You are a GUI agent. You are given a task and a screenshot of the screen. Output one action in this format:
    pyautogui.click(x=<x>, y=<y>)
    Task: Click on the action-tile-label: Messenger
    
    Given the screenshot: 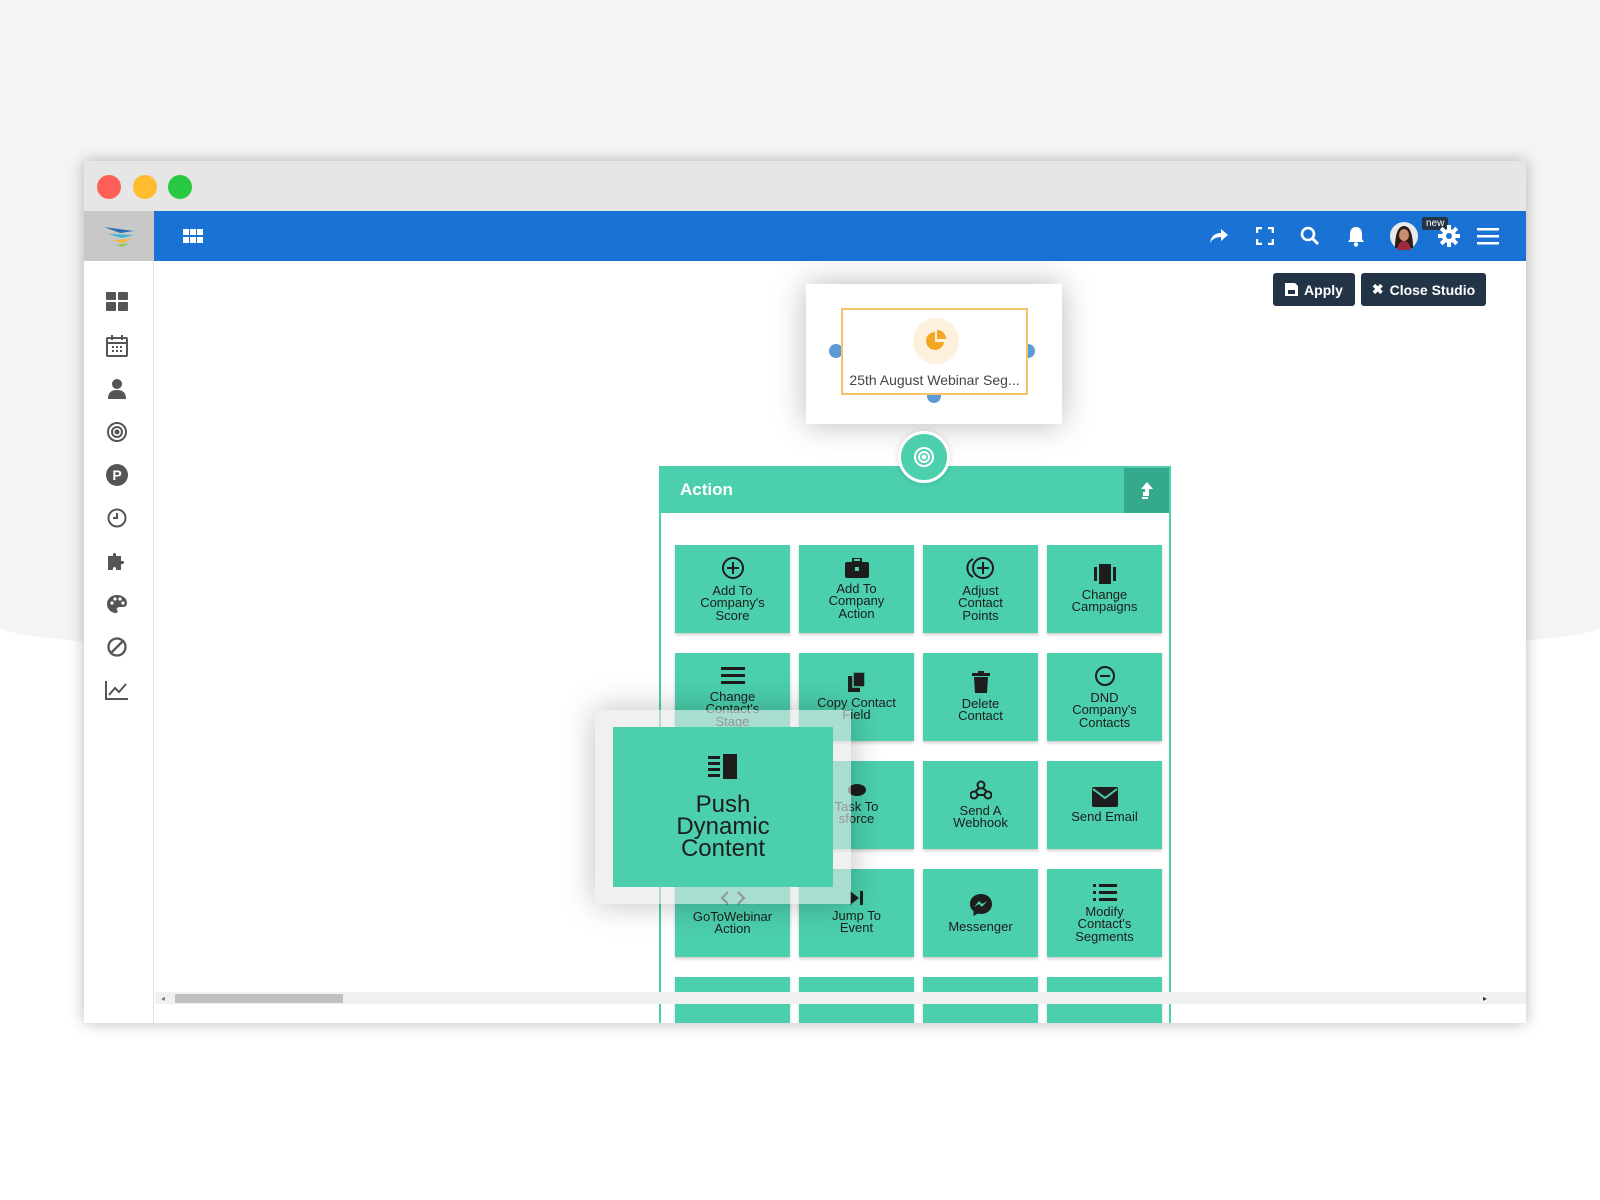 What is the action you would take?
    pyautogui.click(x=980, y=926)
    